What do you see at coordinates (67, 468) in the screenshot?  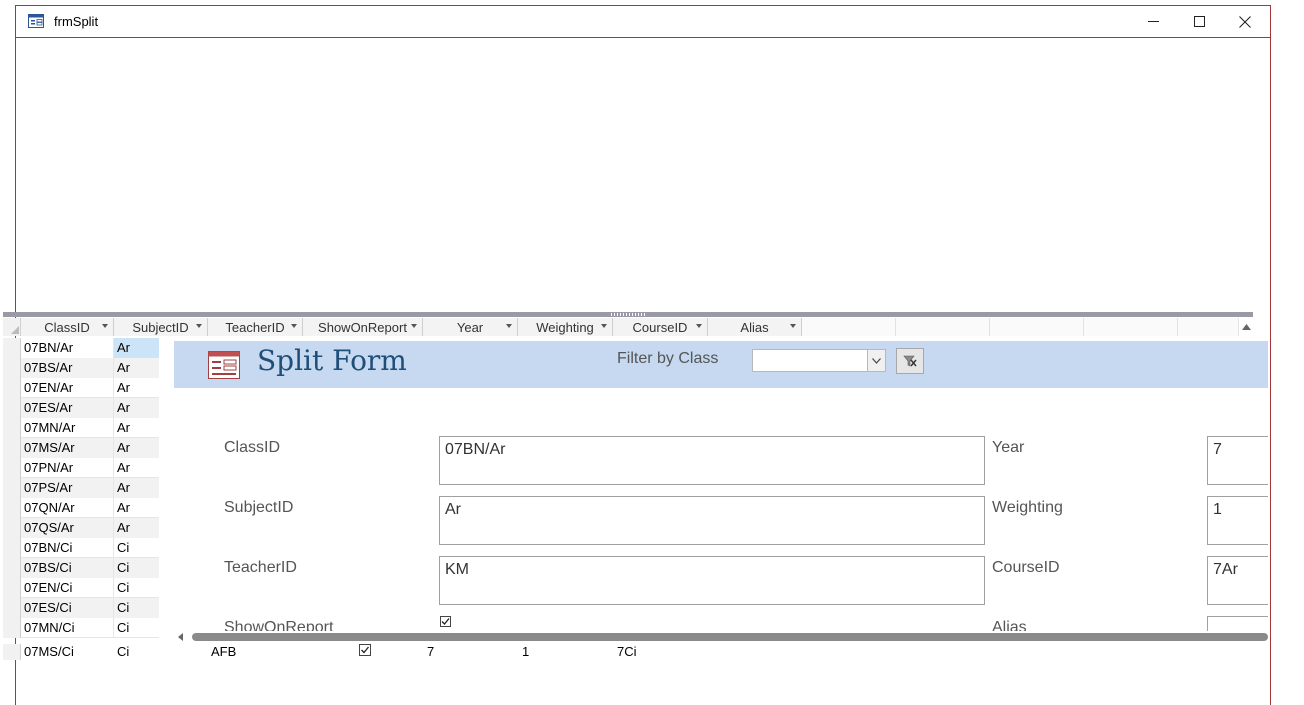 I see `cell-classid: 07PN/Ar` at bounding box center [67, 468].